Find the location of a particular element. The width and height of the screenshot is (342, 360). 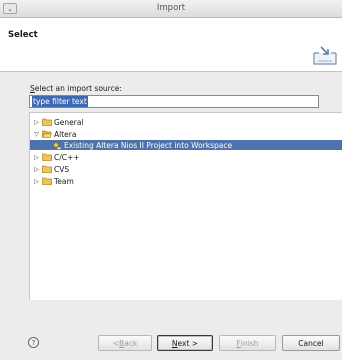

title-bar: ⌄ Import is located at coordinates (171, 9).